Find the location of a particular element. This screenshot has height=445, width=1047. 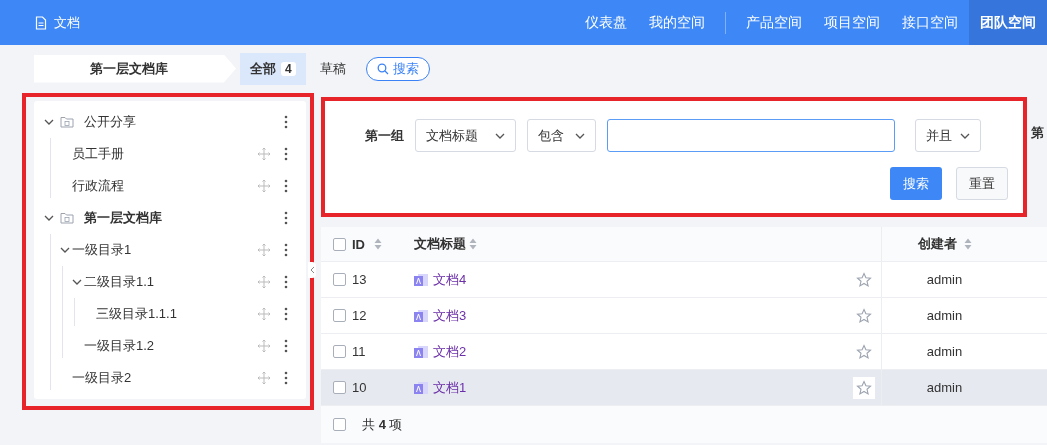

group-label: 第一组 is located at coordinates (384, 135).